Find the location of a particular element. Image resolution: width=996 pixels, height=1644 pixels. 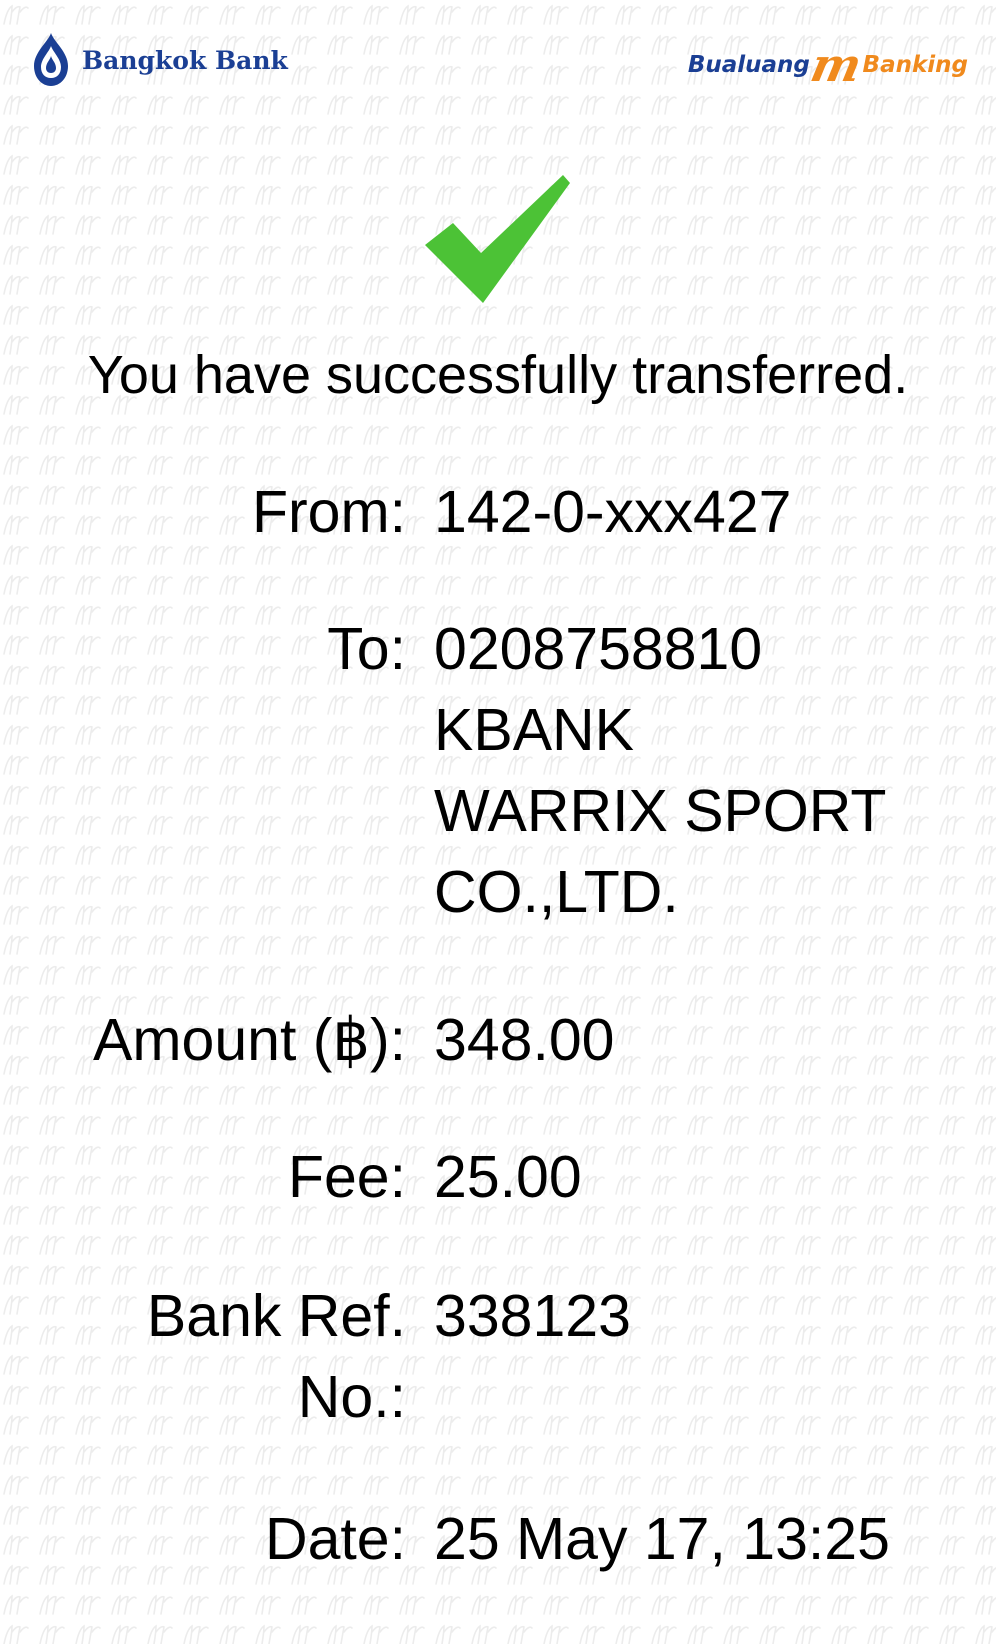

app-name-left: Bualuang is located at coordinates (748, 65).